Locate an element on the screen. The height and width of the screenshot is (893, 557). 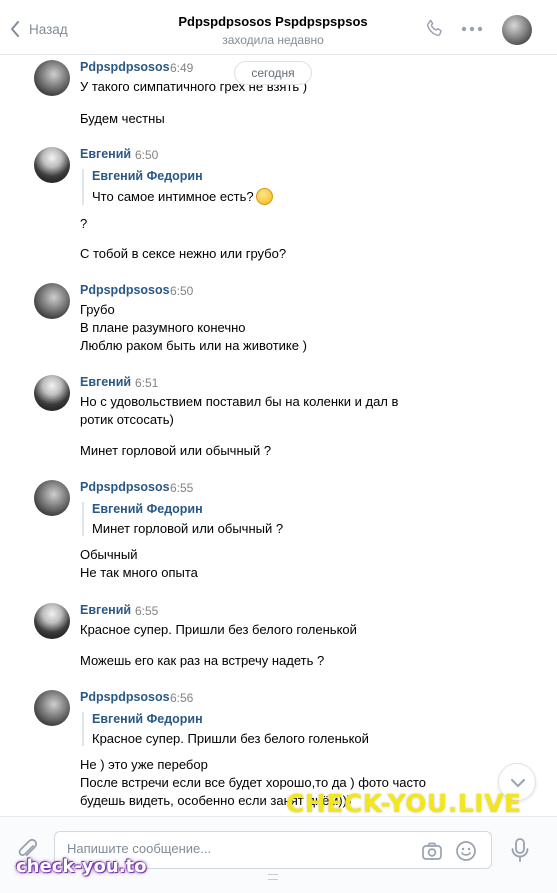
camera-icon is located at coordinates (432, 851).